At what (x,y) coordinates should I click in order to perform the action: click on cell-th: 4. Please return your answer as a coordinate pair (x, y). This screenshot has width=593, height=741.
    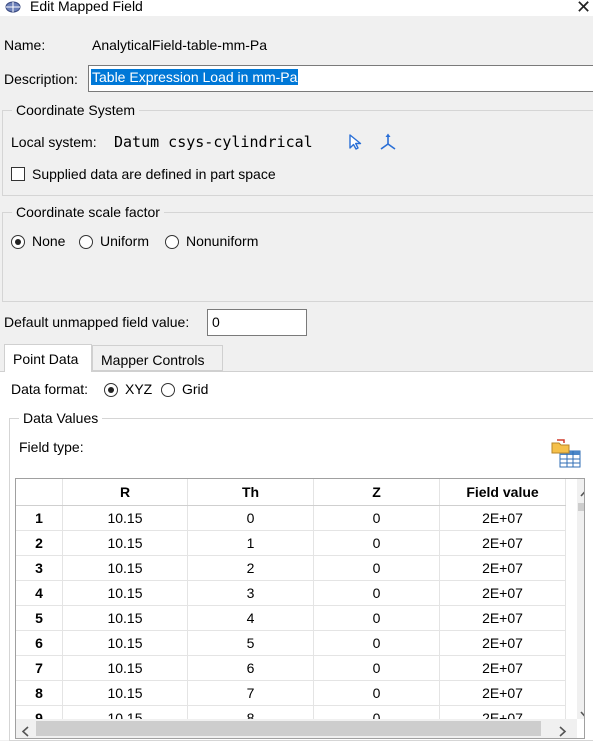
    Looking at the image, I should click on (250, 618).